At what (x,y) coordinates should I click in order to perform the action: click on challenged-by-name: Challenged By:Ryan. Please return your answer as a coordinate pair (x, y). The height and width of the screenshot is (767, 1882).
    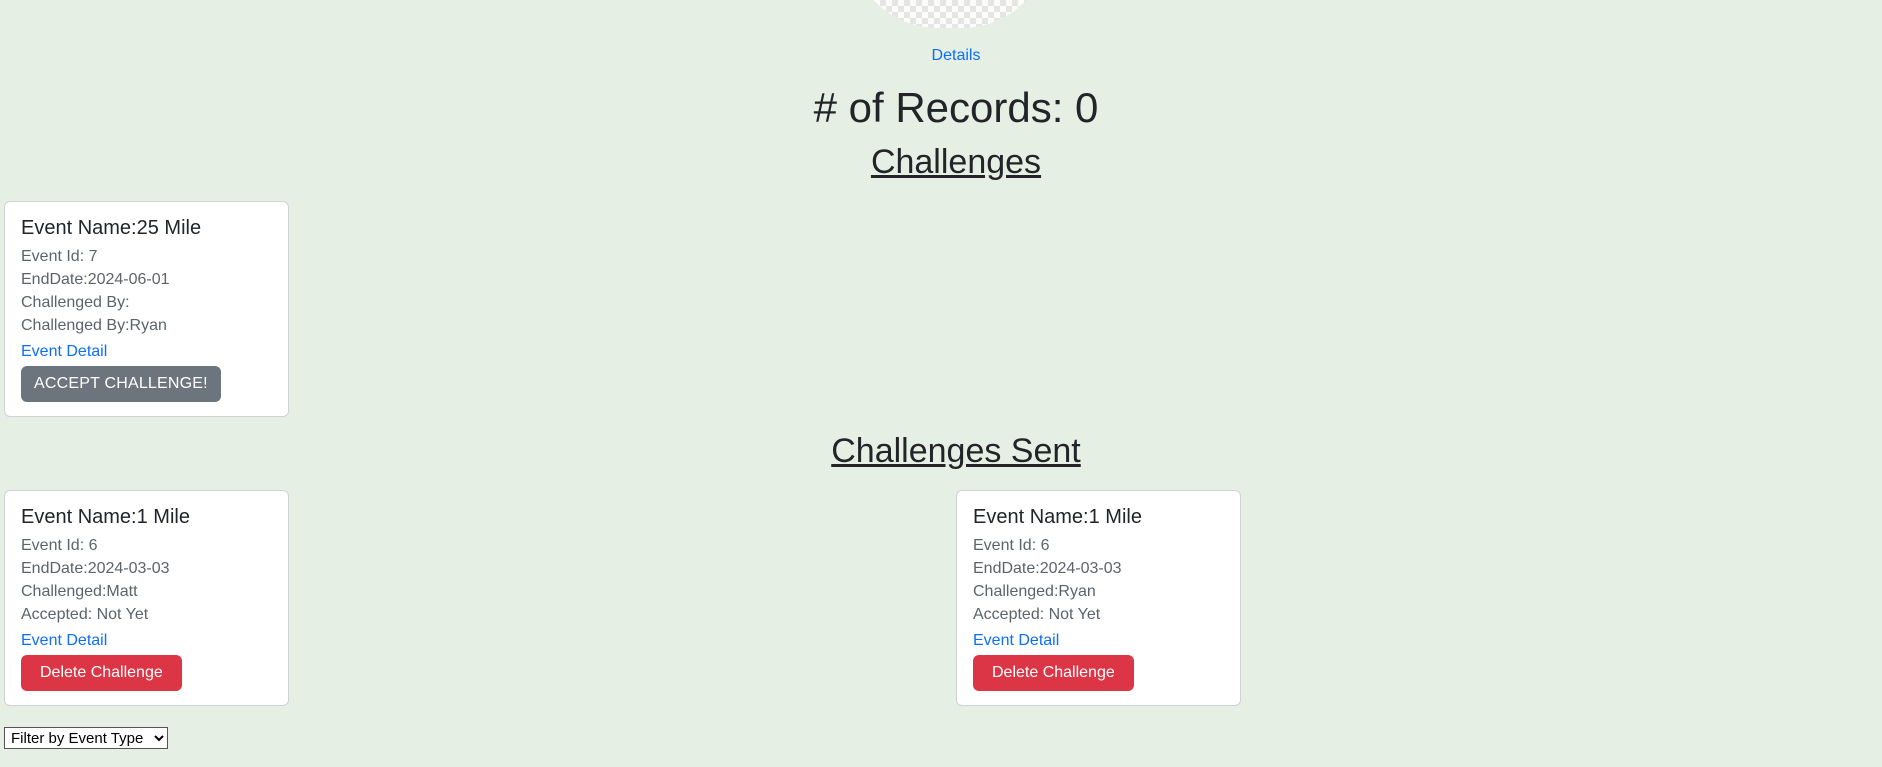
    Looking at the image, I should click on (94, 325).